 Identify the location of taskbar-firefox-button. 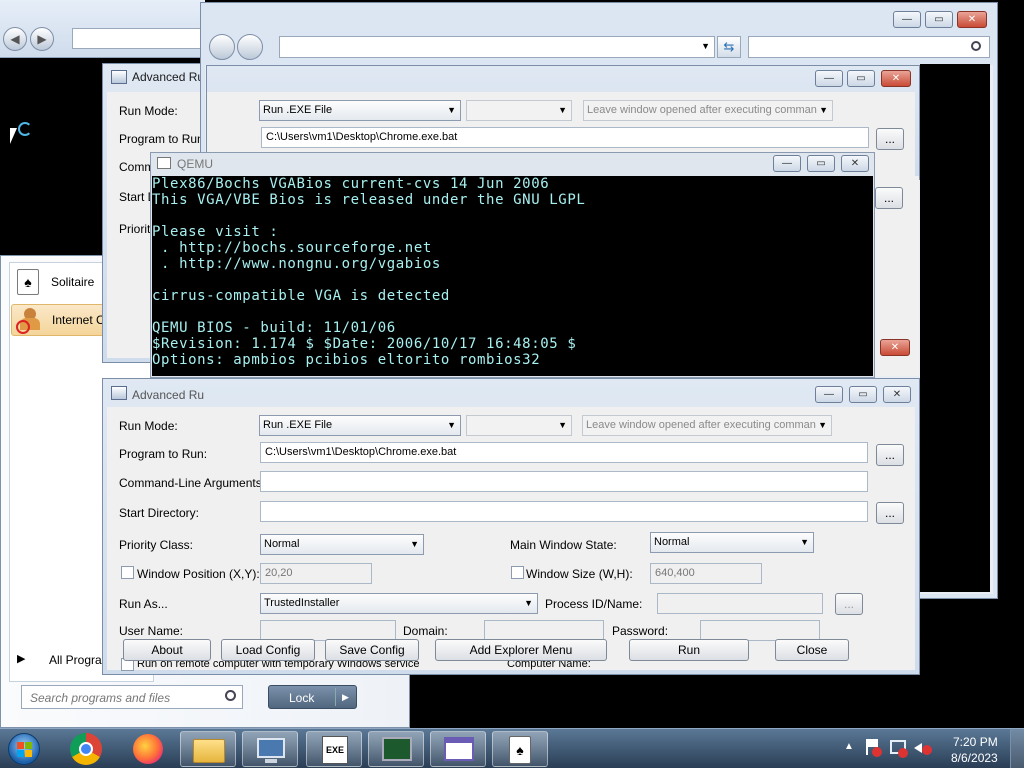
(148, 749).